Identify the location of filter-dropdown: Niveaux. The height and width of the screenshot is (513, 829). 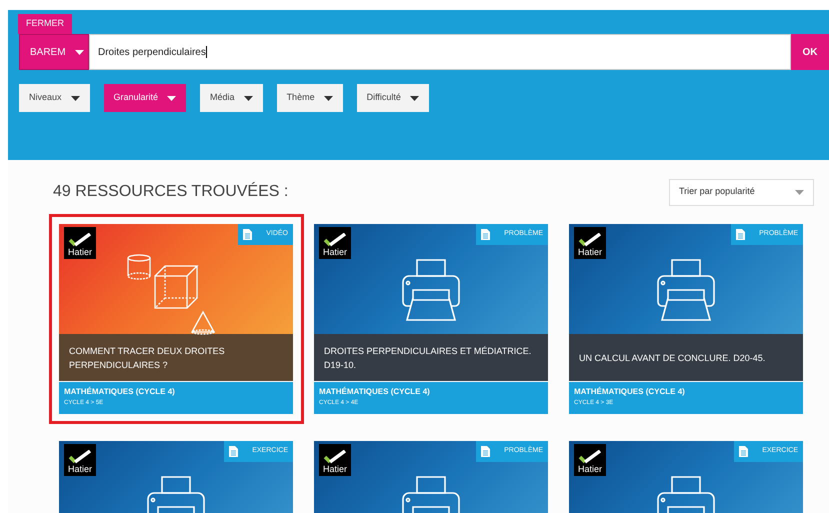
(54, 98).